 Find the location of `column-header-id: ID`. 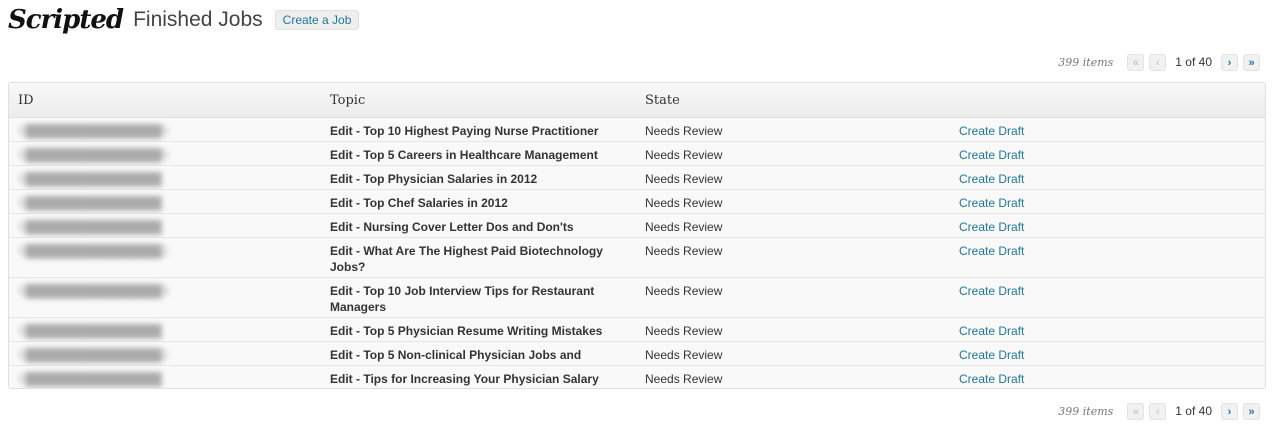

column-header-id: ID is located at coordinates (26, 100).